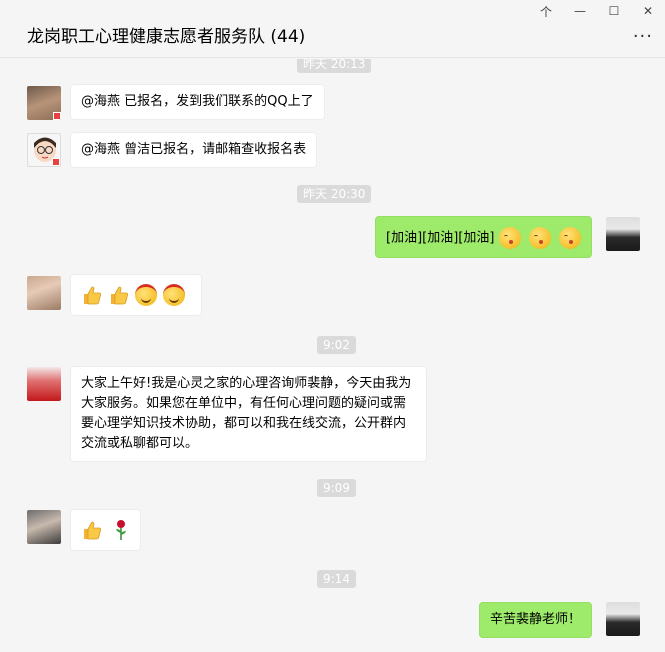 The height and width of the screenshot is (652, 665). I want to click on title-bar: 龙岗职工心理健康志愿者服务队 (44) 个 — ☐ ✕ ···, so click(332, 29).